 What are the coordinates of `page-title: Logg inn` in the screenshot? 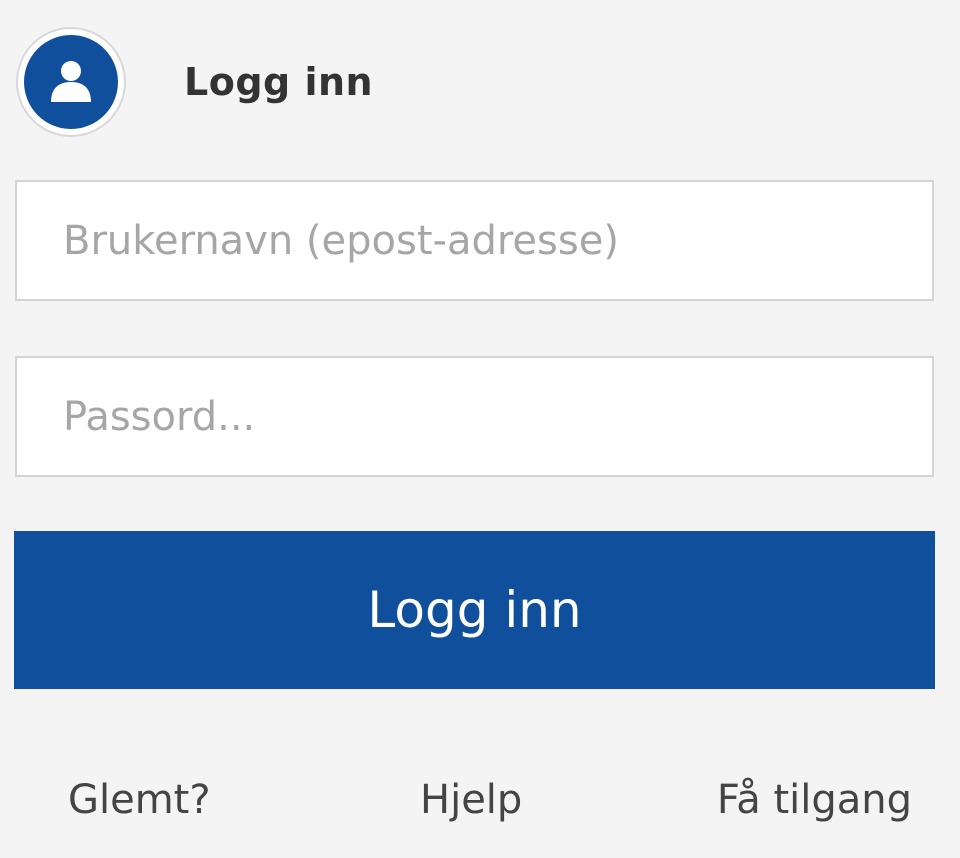 It's located at (279, 82).